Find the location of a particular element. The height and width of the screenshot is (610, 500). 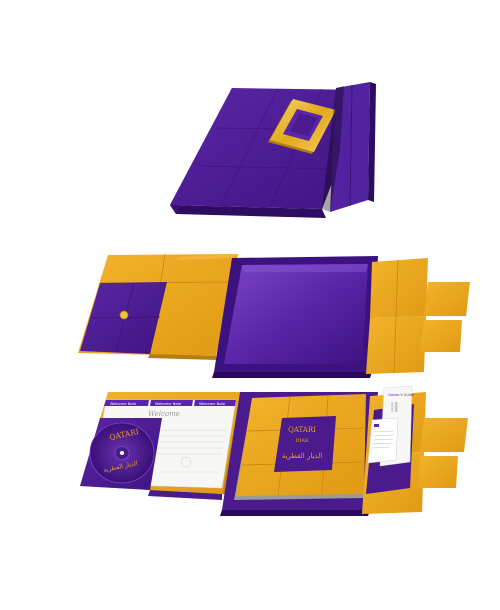

booklet-tab-3-label: Welcome Note is located at coordinates (212, 404).